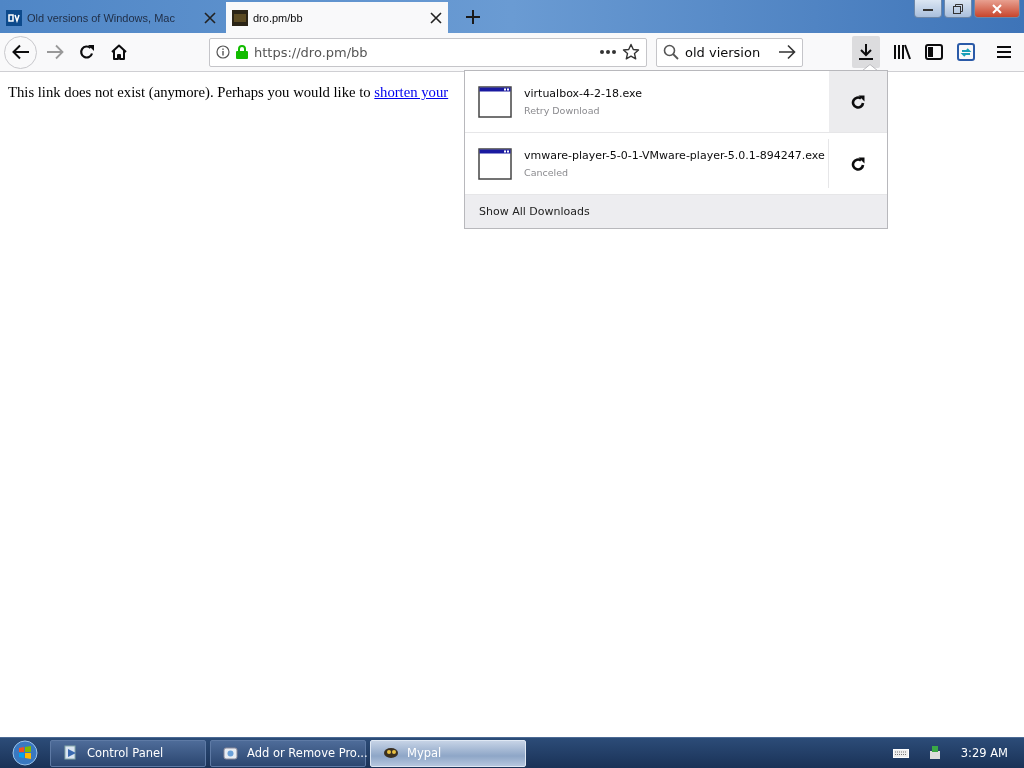 This screenshot has height=768, width=1024. Describe the element at coordinates (101, 17) in the screenshot. I see `tab-title: Old versions of Windows, Mac` at that location.